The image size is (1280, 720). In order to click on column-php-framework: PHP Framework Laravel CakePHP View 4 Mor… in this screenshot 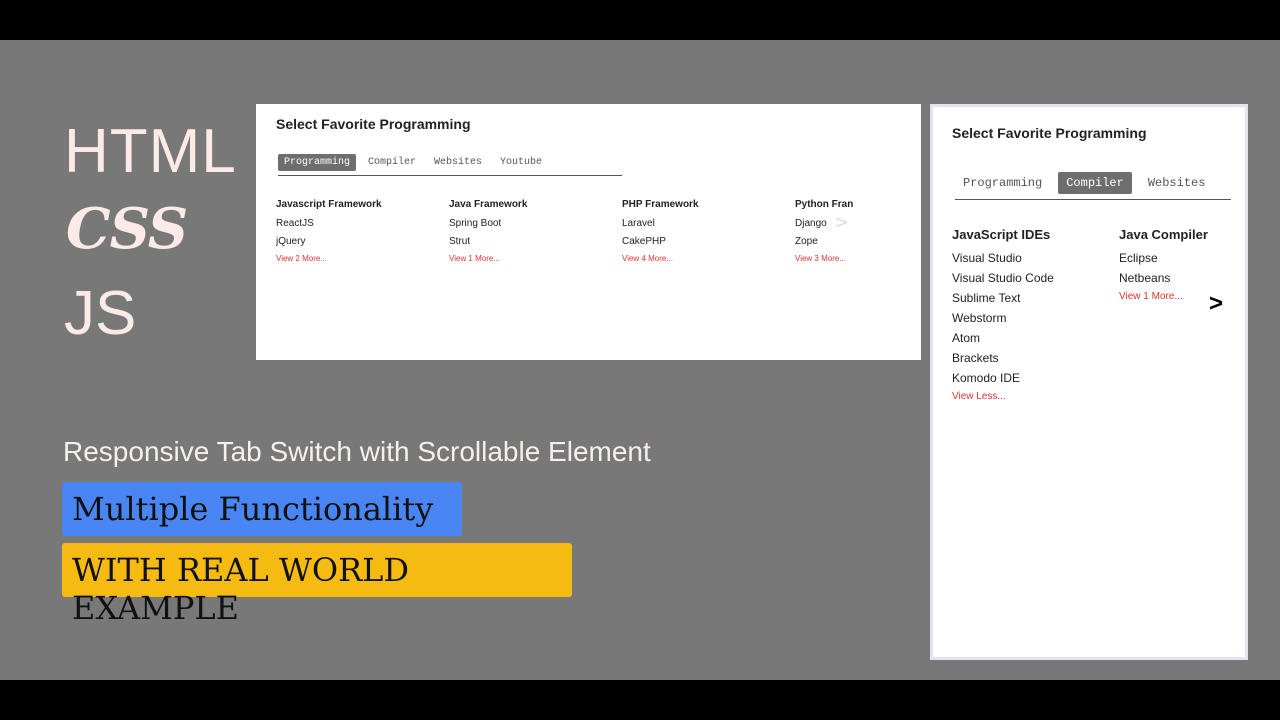, I will do `click(707, 231)`.